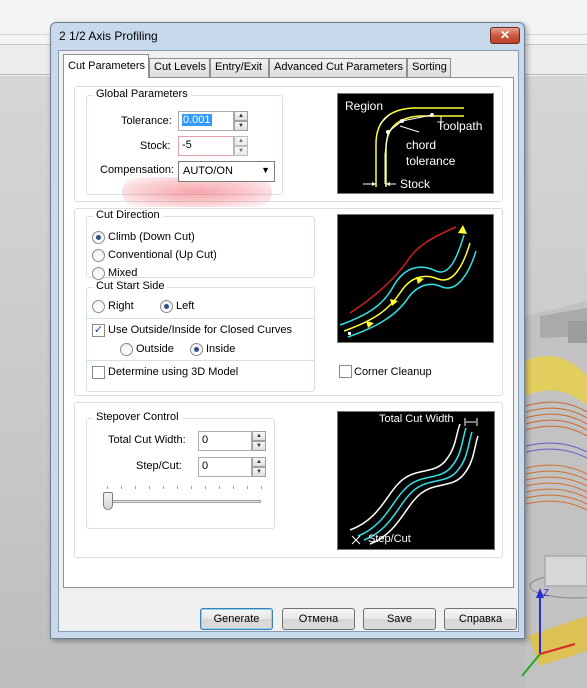 This screenshot has width=587, height=688. What do you see at coordinates (173, 372) in the screenshot?
I see `determine-3d-label: Determine using 3D Model` at bounding box center [173, 372].